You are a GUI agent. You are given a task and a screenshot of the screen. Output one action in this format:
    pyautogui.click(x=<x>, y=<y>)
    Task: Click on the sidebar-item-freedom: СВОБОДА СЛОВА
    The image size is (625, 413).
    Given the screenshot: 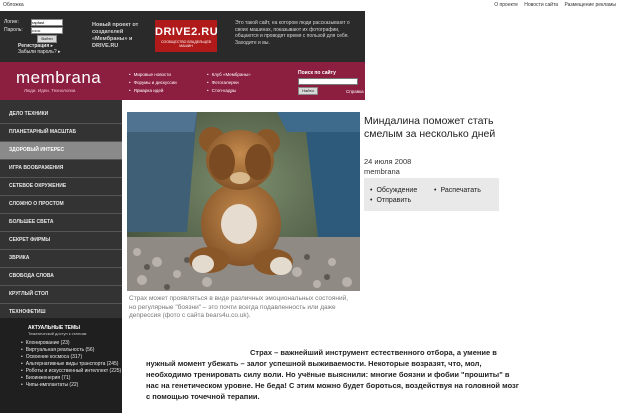 What is the action you would take?
    pyautogui.click(x=61, y=277)
    